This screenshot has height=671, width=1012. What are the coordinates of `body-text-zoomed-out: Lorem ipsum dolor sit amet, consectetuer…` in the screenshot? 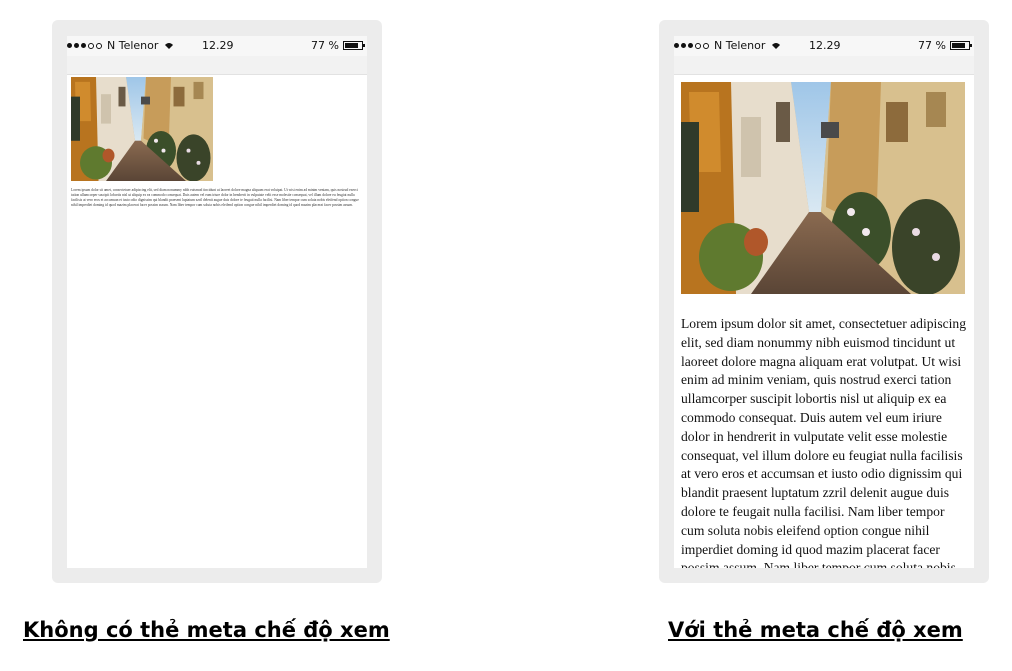 It's located at (215, 197).